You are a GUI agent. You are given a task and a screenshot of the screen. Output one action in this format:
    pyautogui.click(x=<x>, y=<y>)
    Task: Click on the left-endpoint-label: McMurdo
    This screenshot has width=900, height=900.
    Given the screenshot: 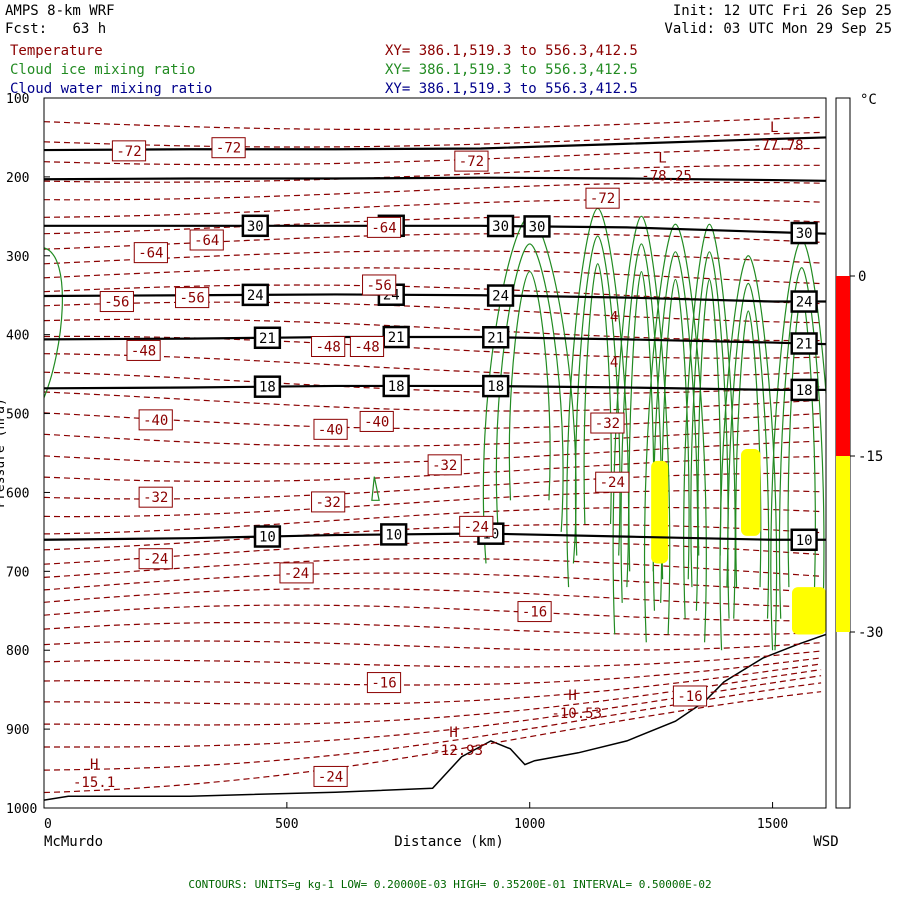 What is the action you would take?
    pyautogui.click(x=73, y=842)
    